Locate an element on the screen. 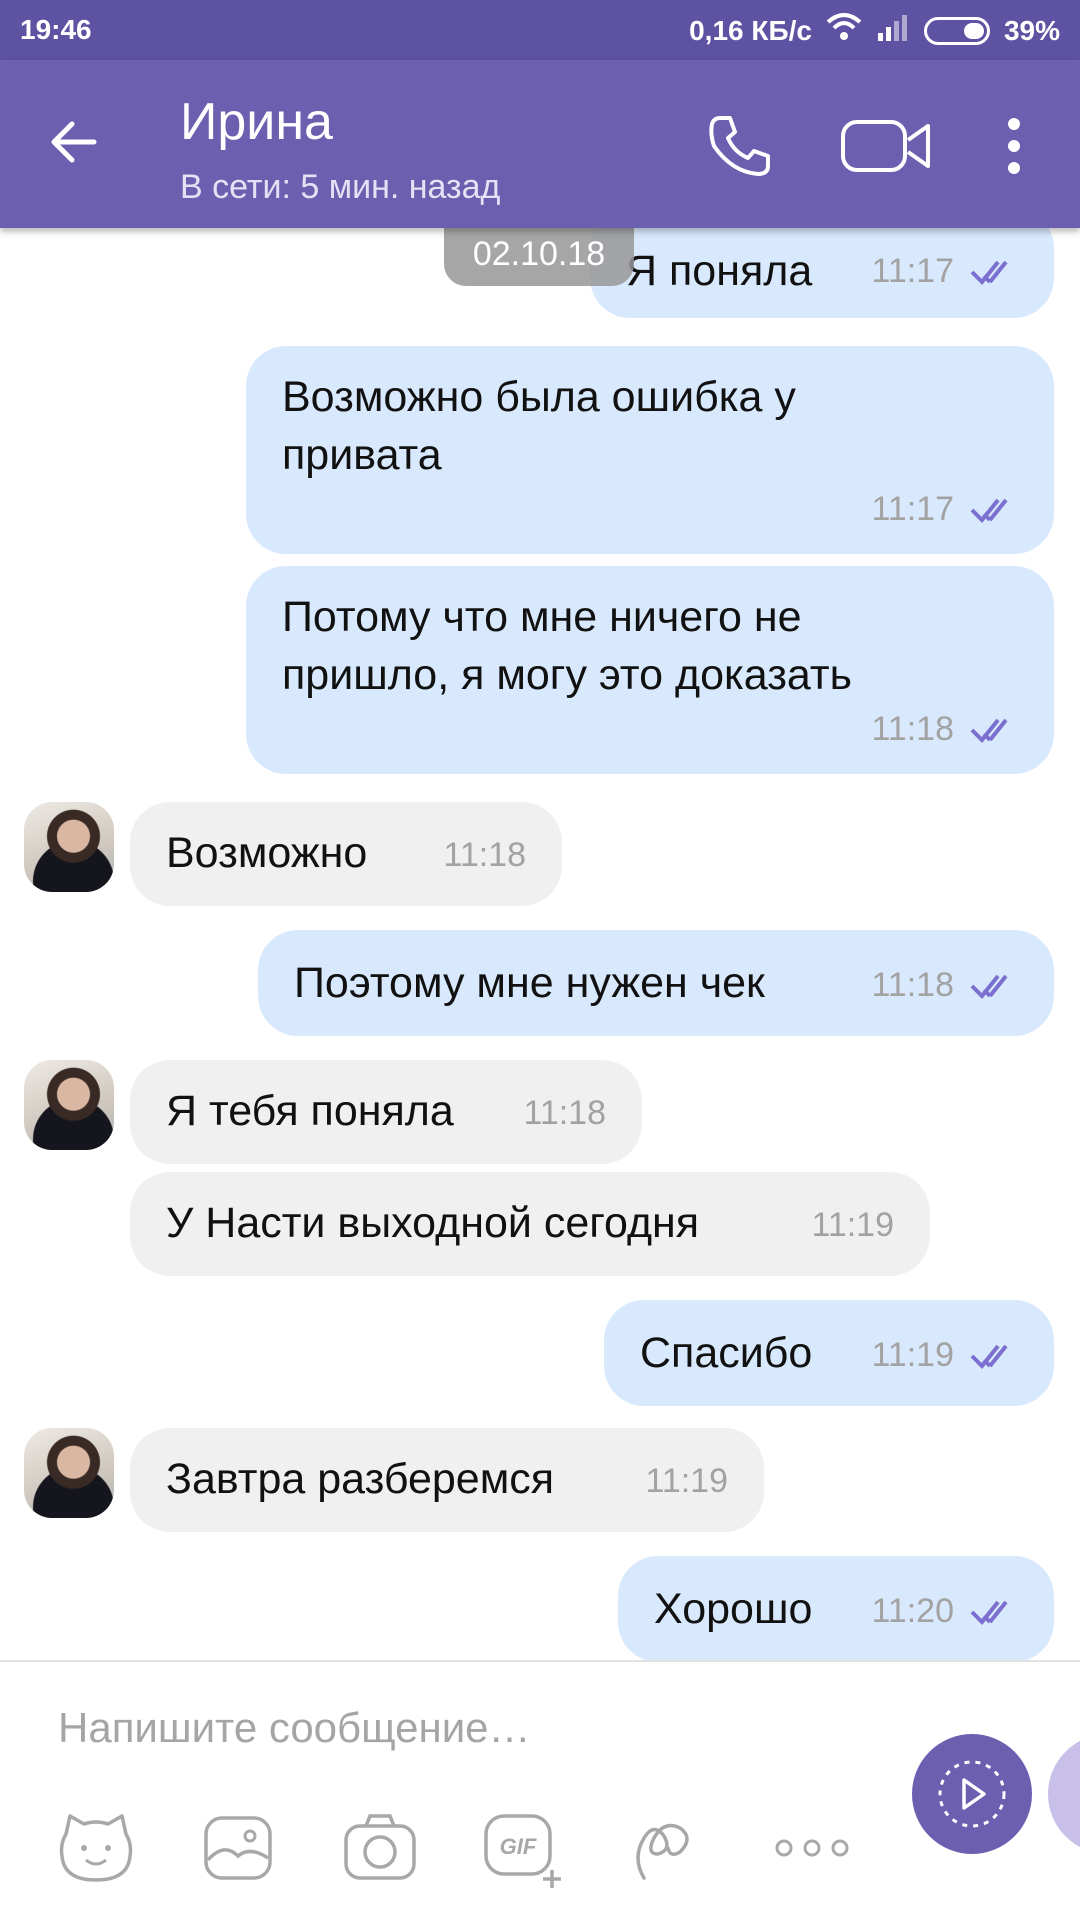  video-call-button is located at coordinates (886, 146).